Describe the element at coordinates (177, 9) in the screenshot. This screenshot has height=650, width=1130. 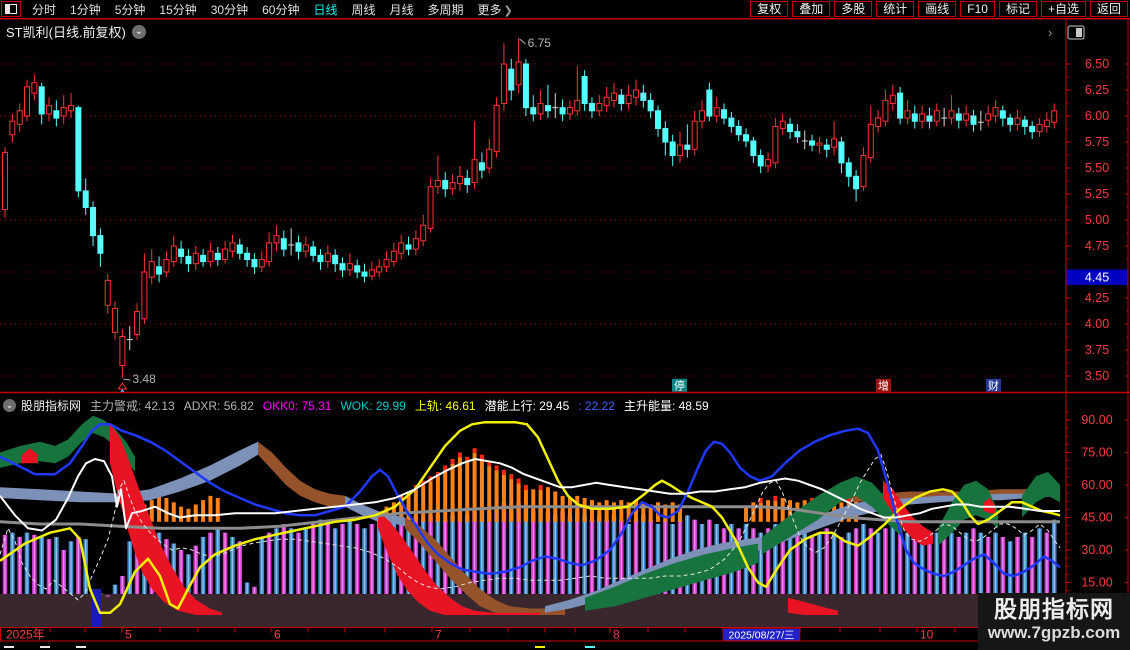
I see `tab-15min: 15分钟` at that location.